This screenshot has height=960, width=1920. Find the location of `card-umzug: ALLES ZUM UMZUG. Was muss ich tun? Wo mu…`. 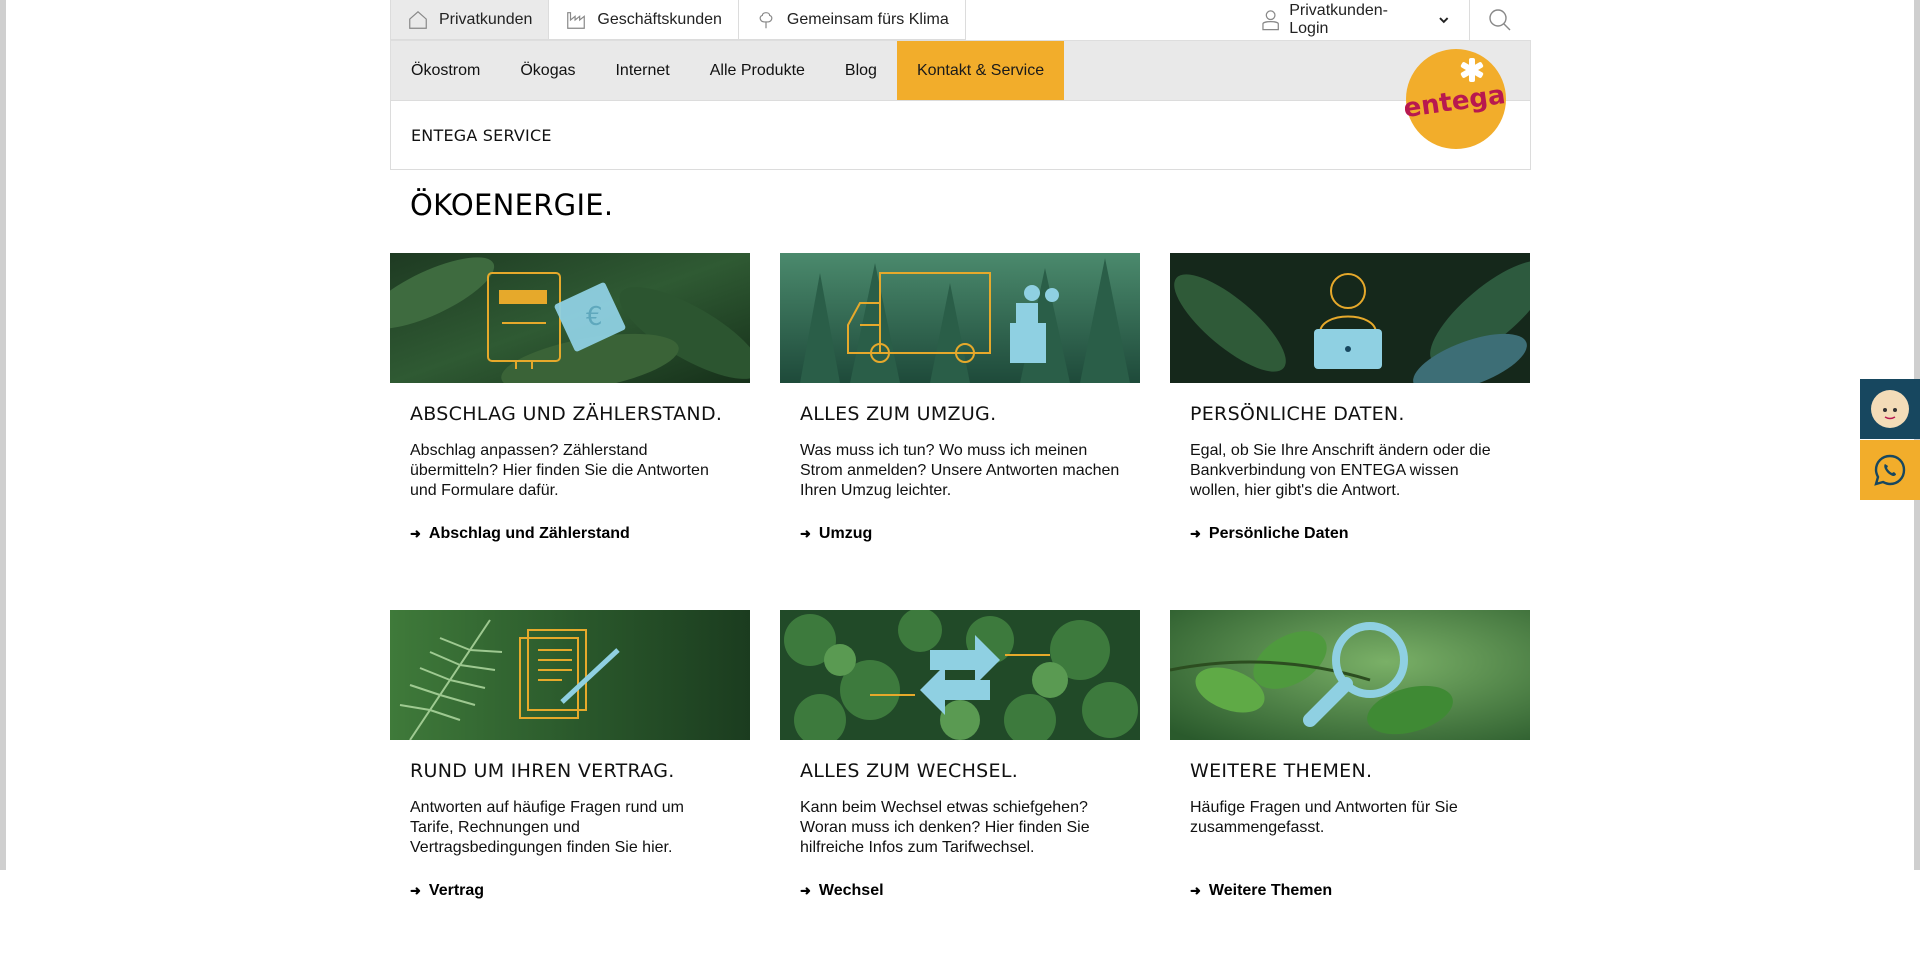

card-umzug: ALLES ZUM UMZUG. Was muss ich tun? Wo mu… is located at coordinates (960, 398).